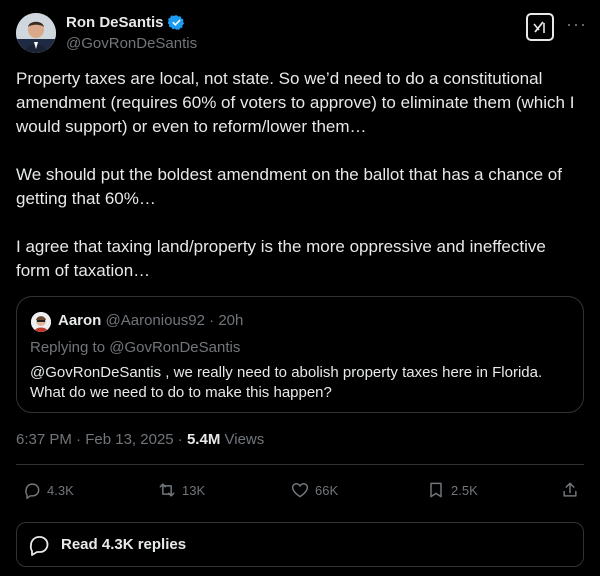 The image size is (600, 576). Describe the element at coordinates (576, 24) in the screenshot. I see `more-options-icon: ···` at that location.